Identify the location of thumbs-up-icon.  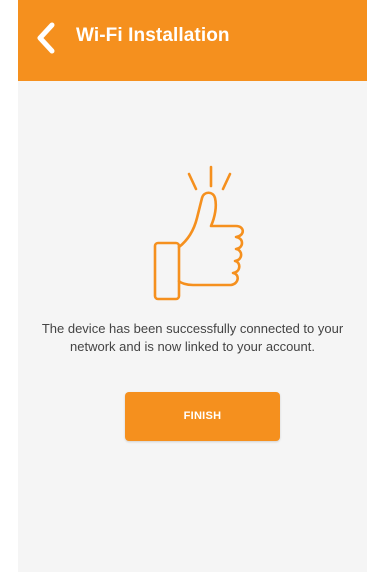
(199, 233).